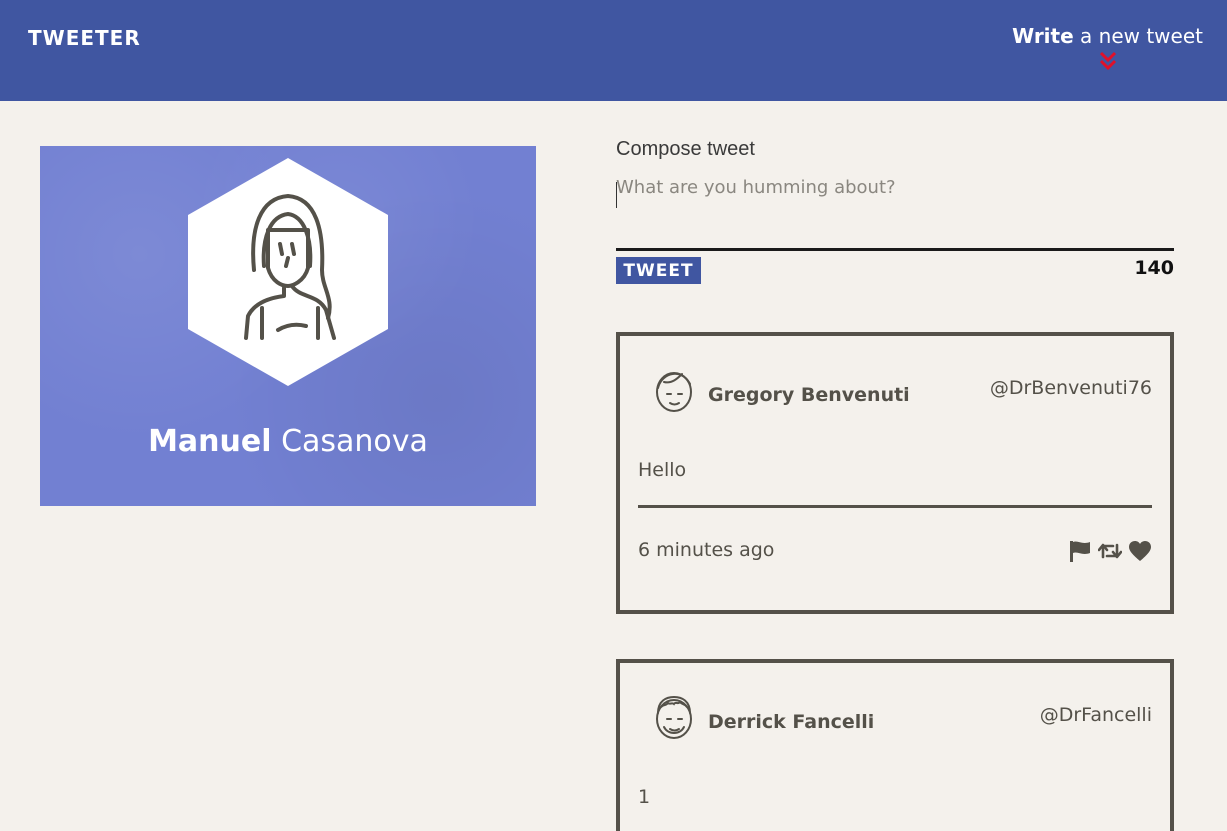  Describe the element at coordinates (616, 195) in the screenshot. I see `text-cursor` at that location.